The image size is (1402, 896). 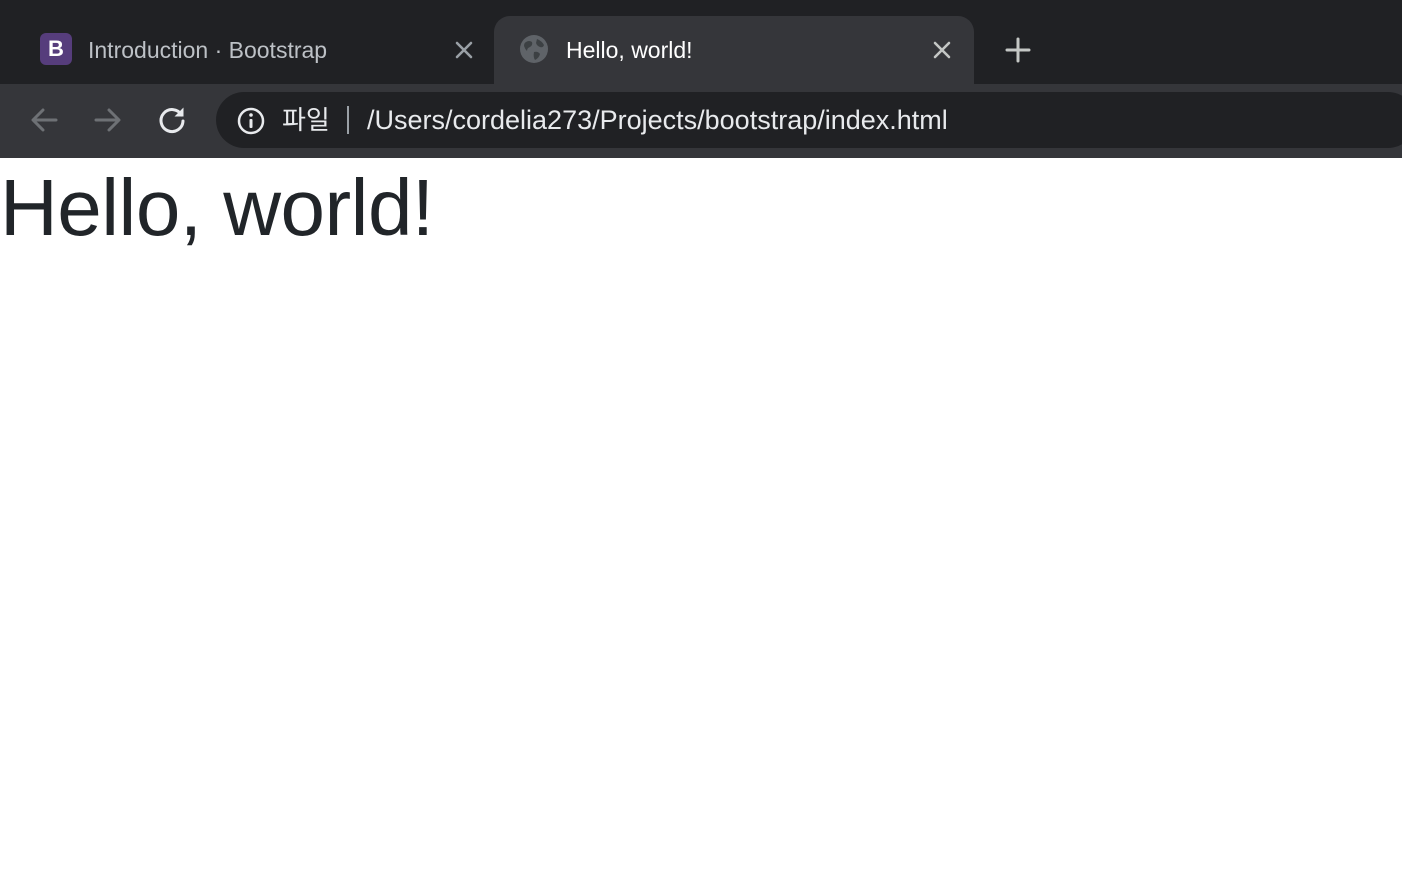 I want to click on url-scheme-label: 파일, so click(x=306, y=120).